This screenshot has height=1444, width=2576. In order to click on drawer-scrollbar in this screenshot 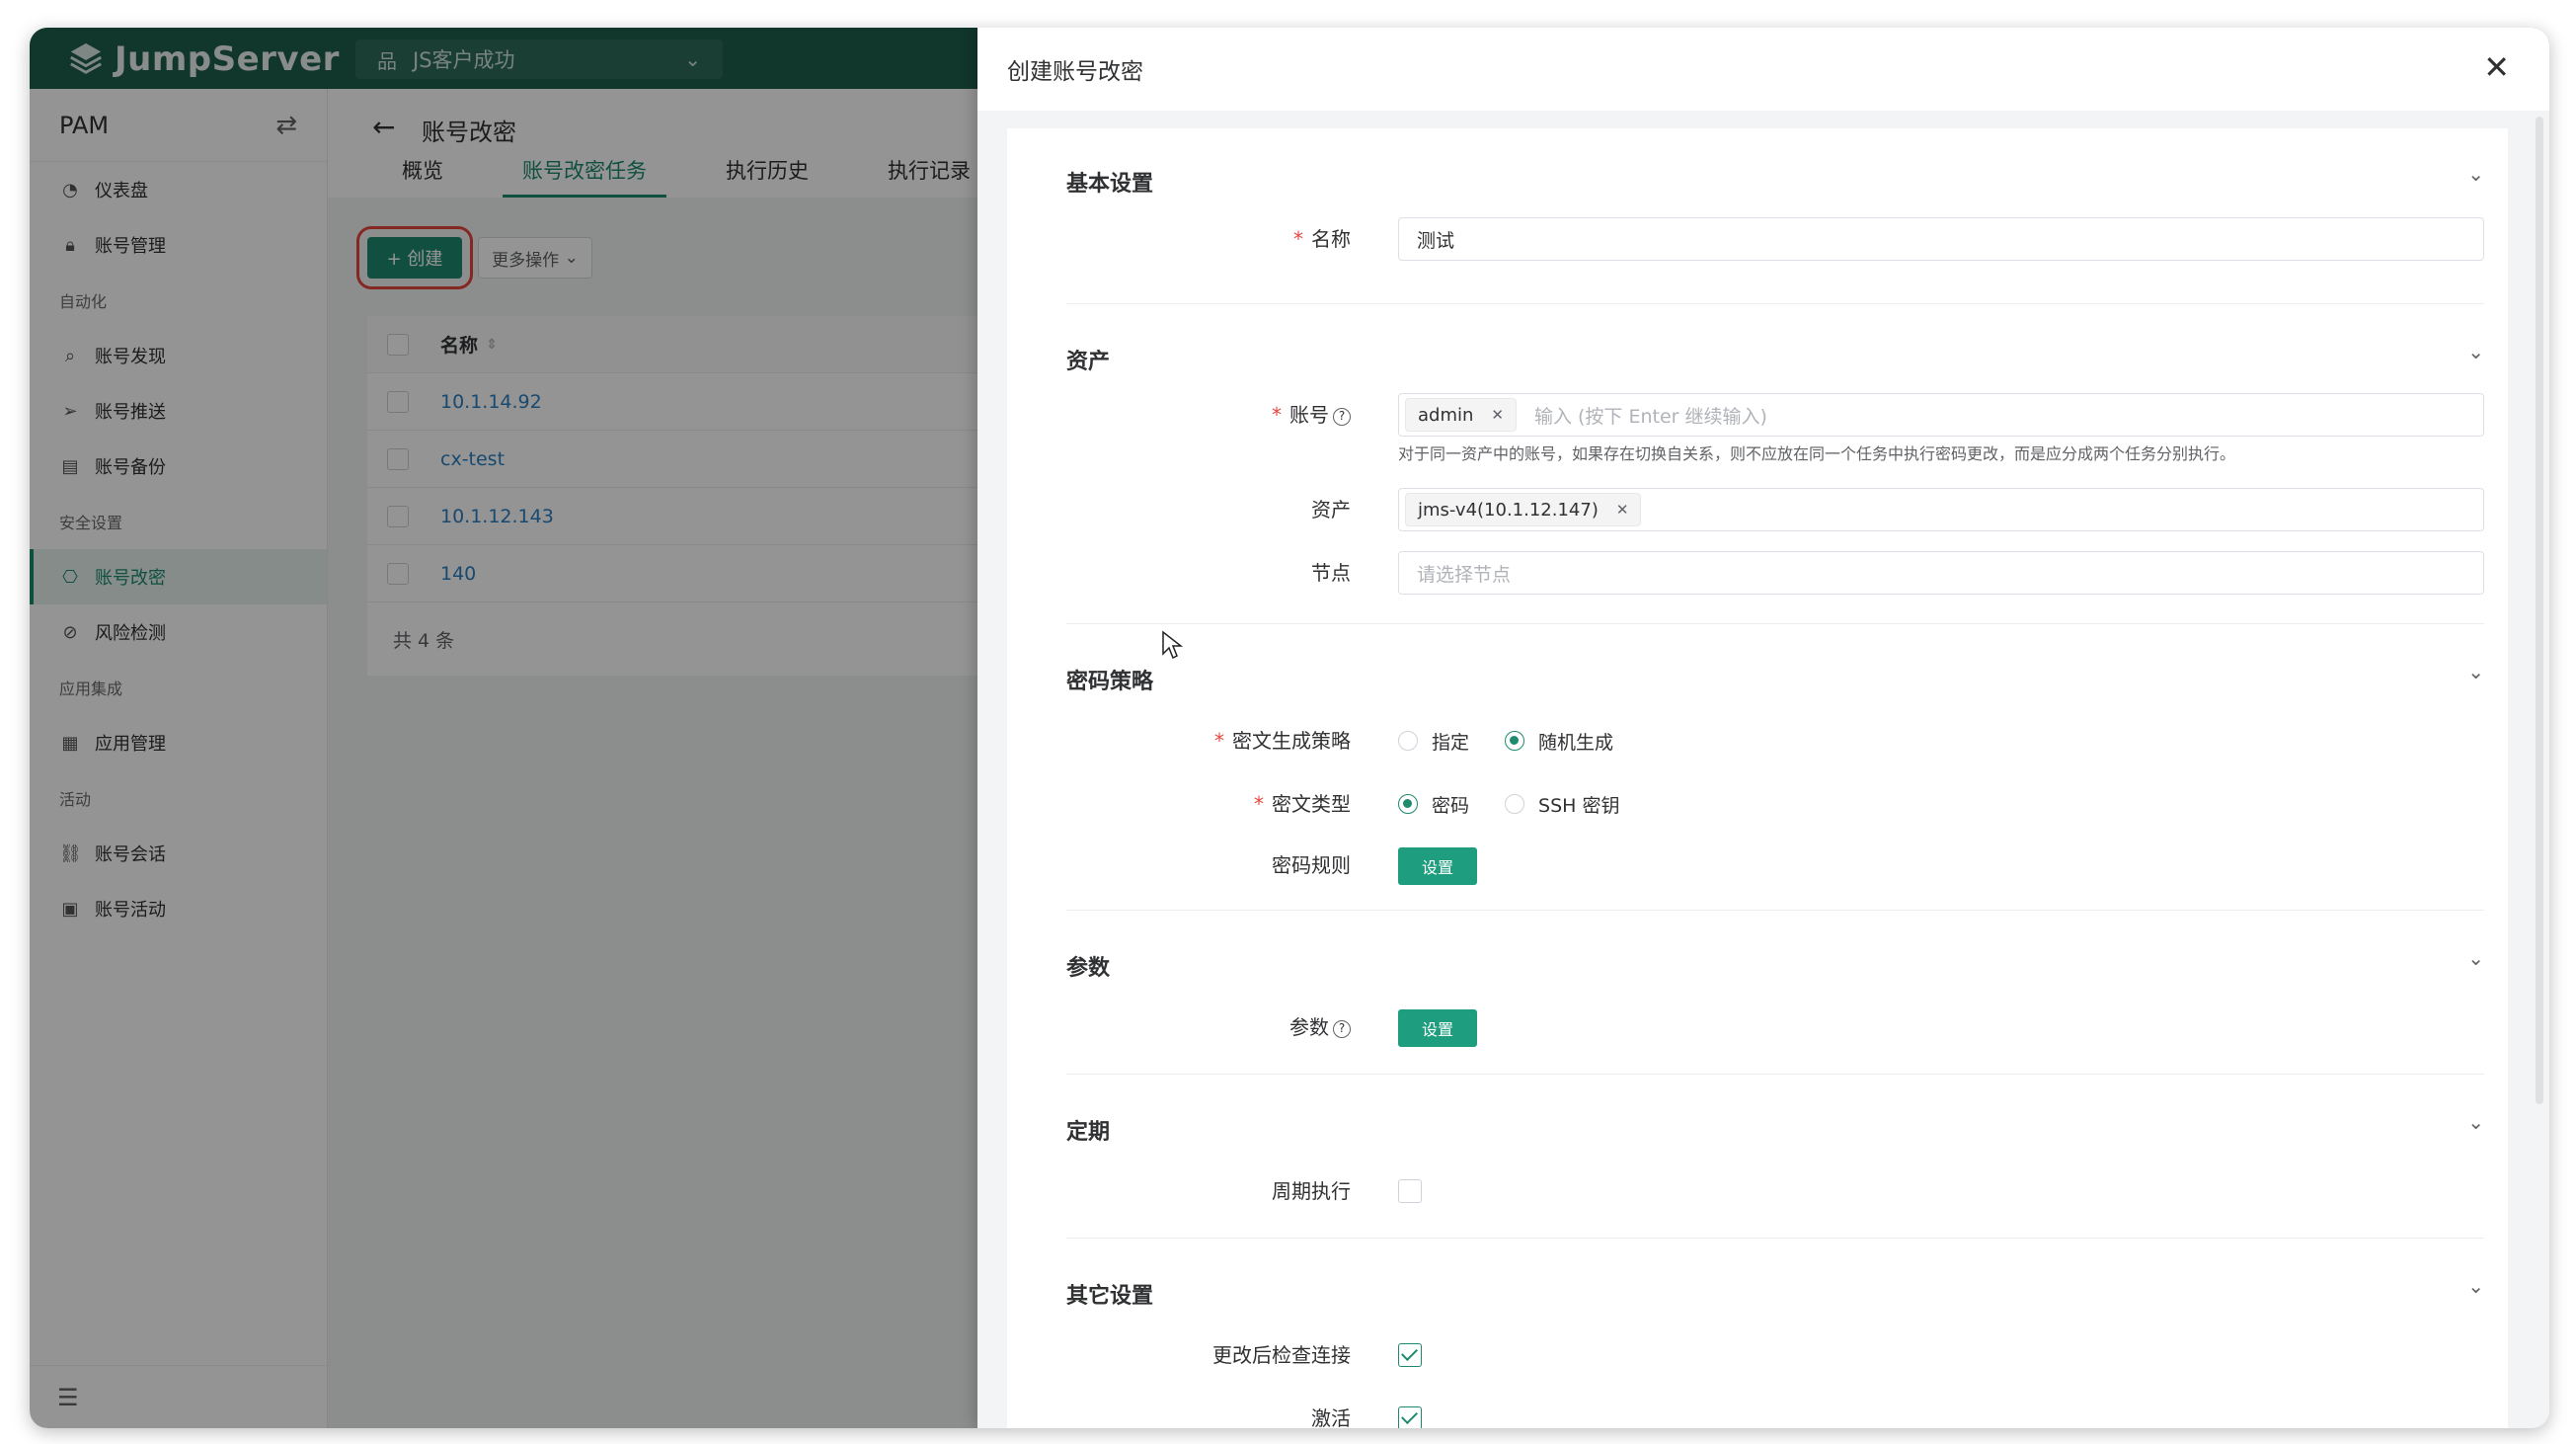, I will do `click(2539, 610)`.